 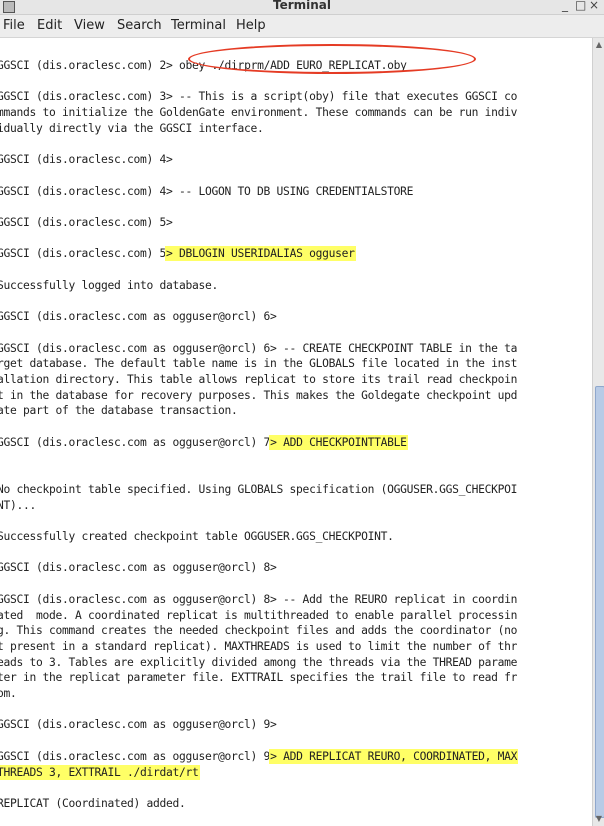 I want to click on close-button: ×, so click(x=594, y=6).